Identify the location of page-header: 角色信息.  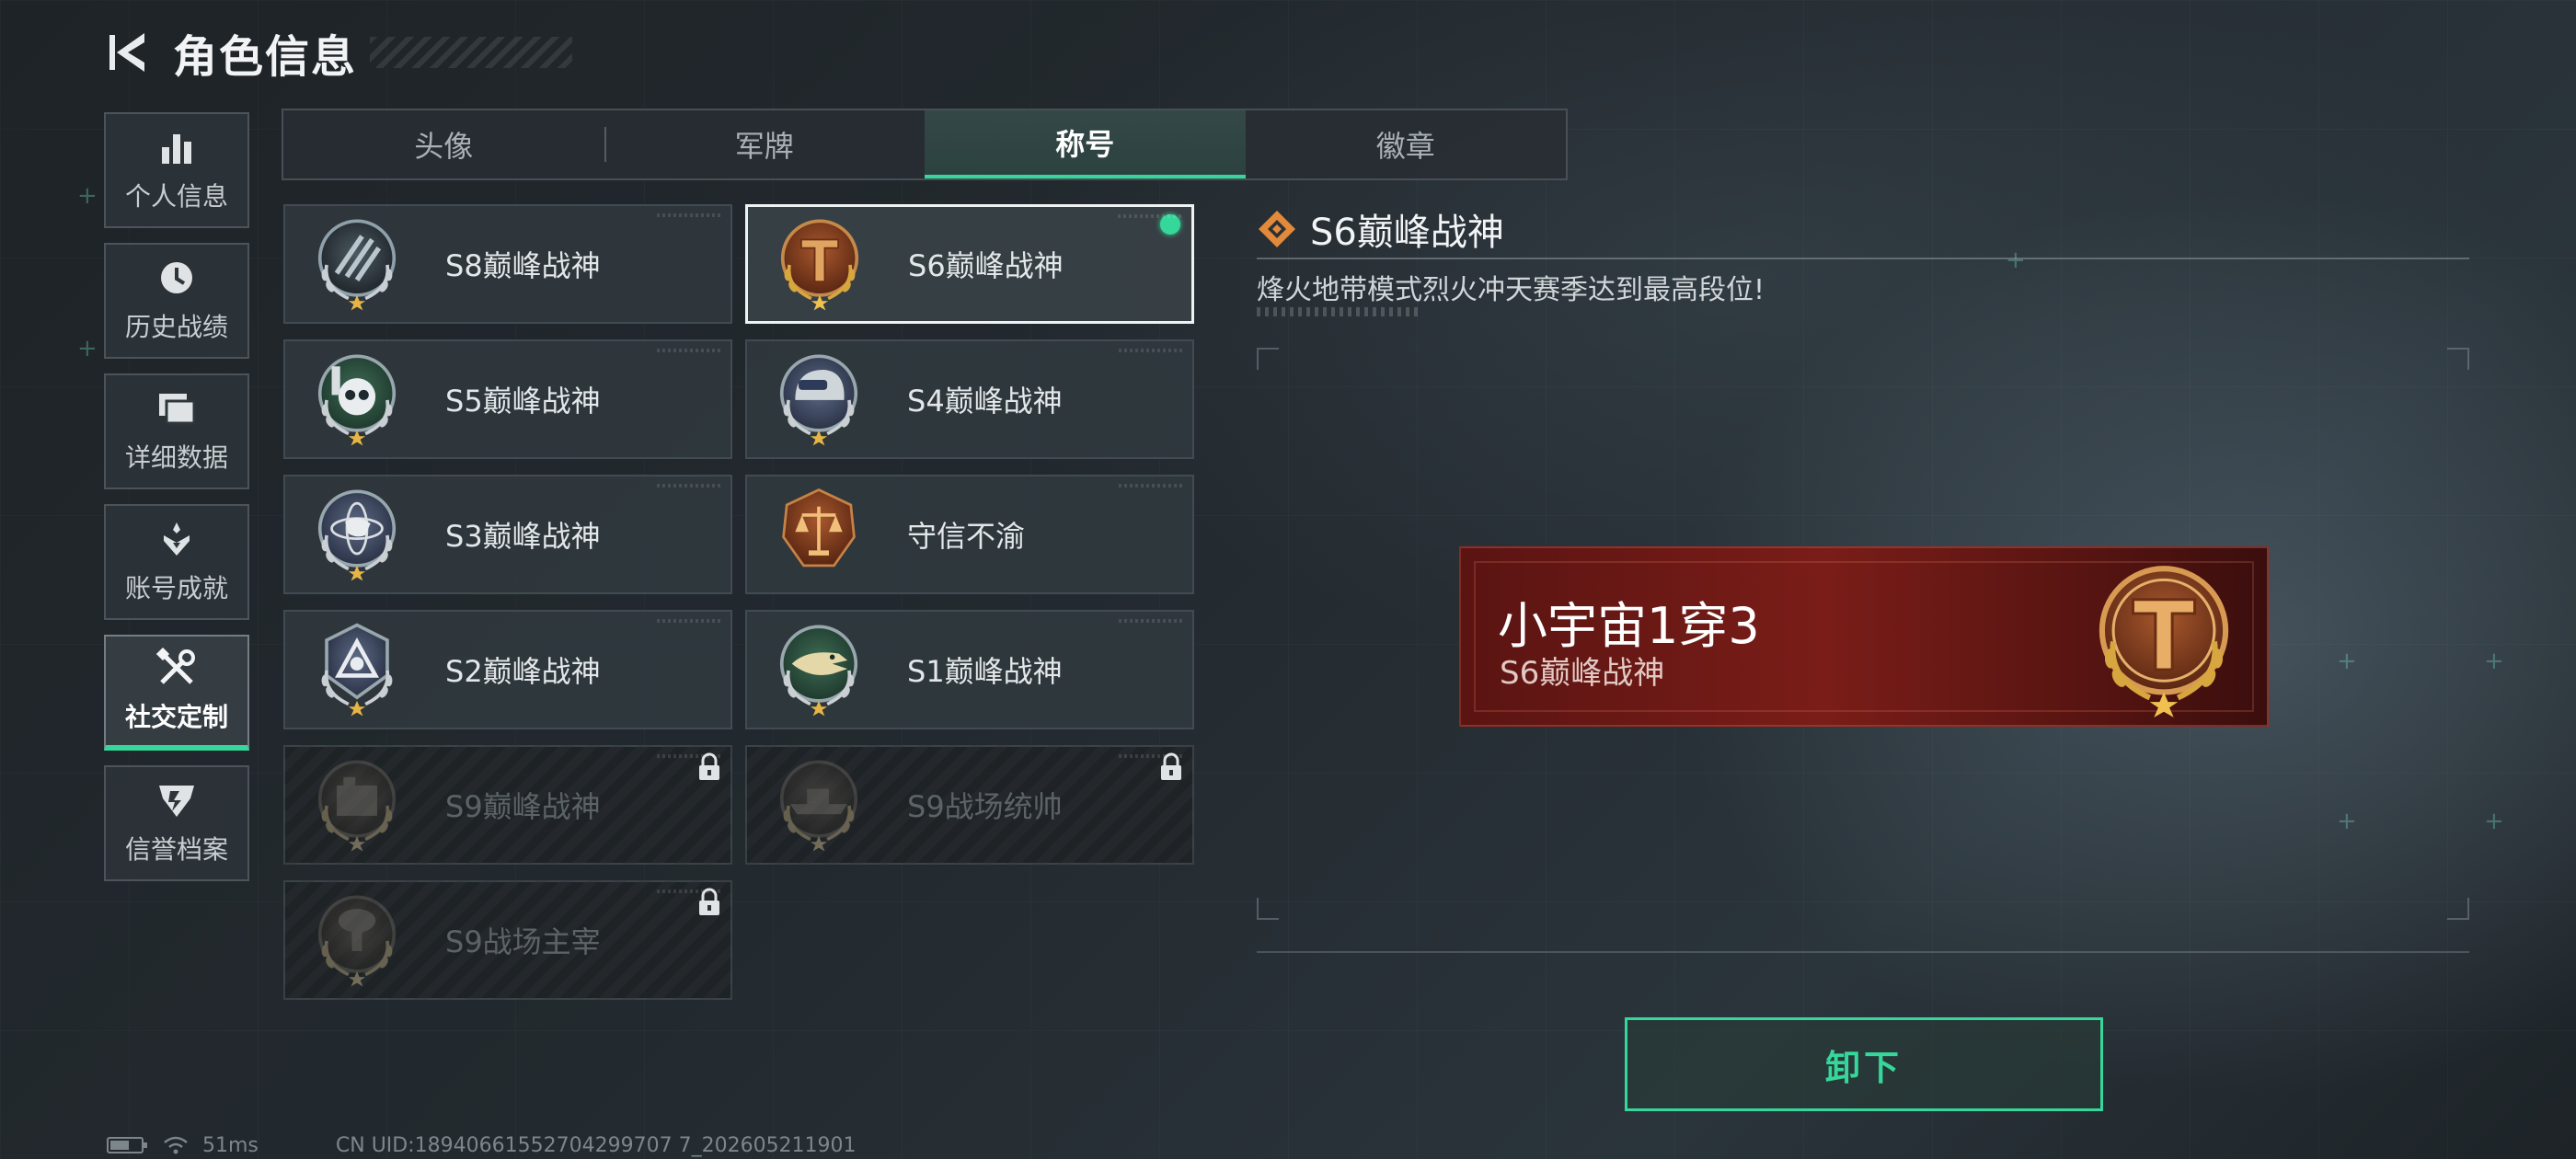
(337, 52).